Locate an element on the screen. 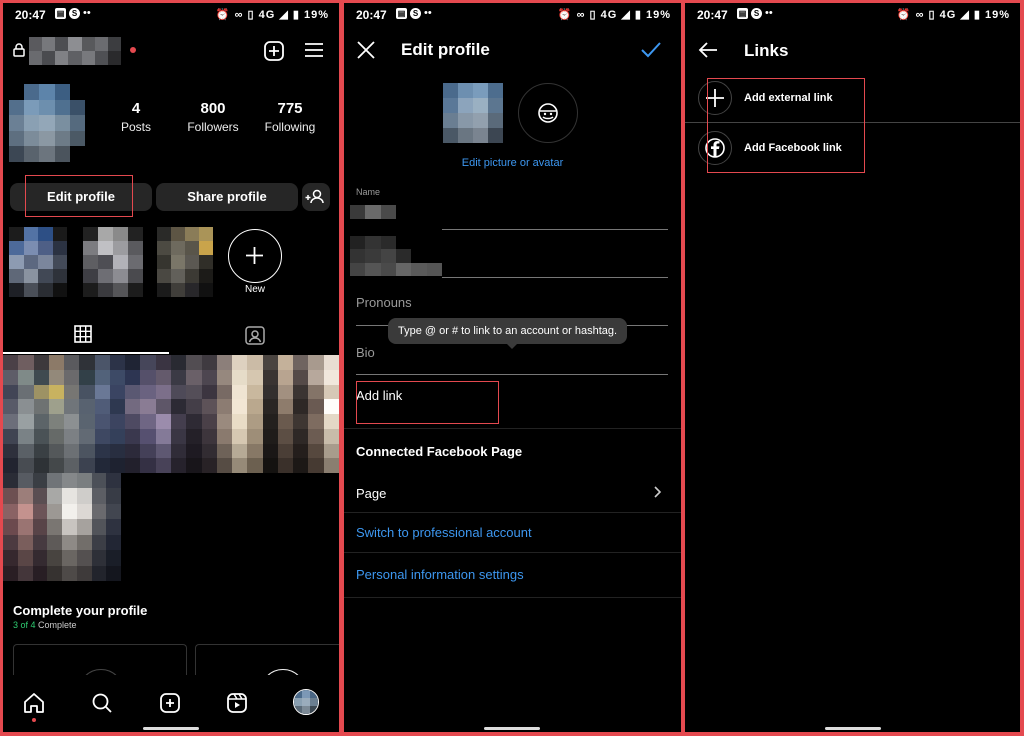  progress-suffix: Complete is located at coordinates (56, 625).